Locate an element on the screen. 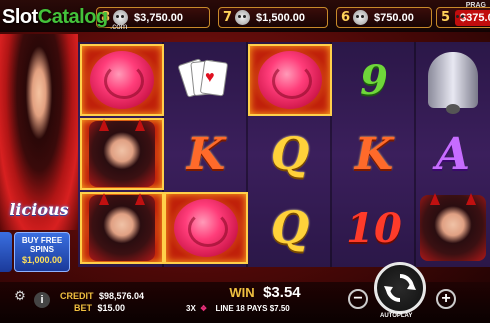 This screenshot has width=490, height=323. game-title-logo: licious is located at coordinates (39, 209).